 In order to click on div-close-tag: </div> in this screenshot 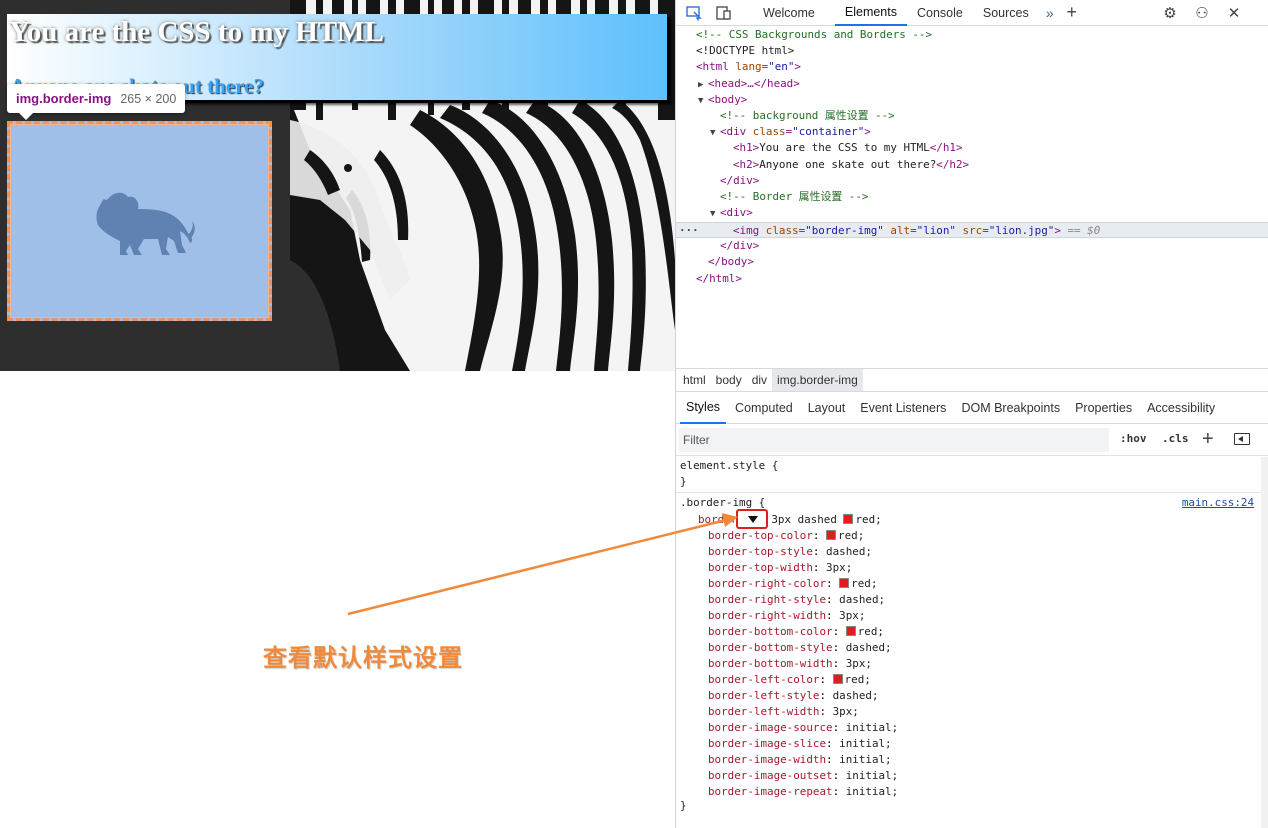, I will do `click(740, 180)`.